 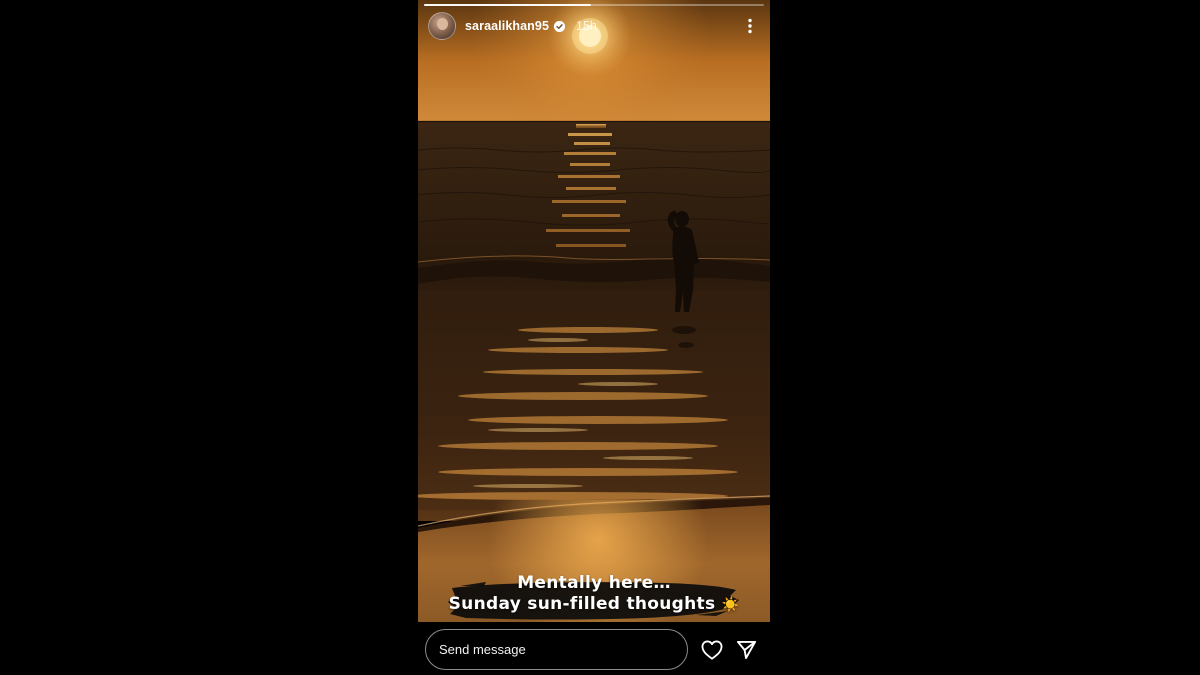 What do you see at coordinates (507, 26) in the screenshot?
I see `username: saraalikhan95` at bounding box center [507, 26].